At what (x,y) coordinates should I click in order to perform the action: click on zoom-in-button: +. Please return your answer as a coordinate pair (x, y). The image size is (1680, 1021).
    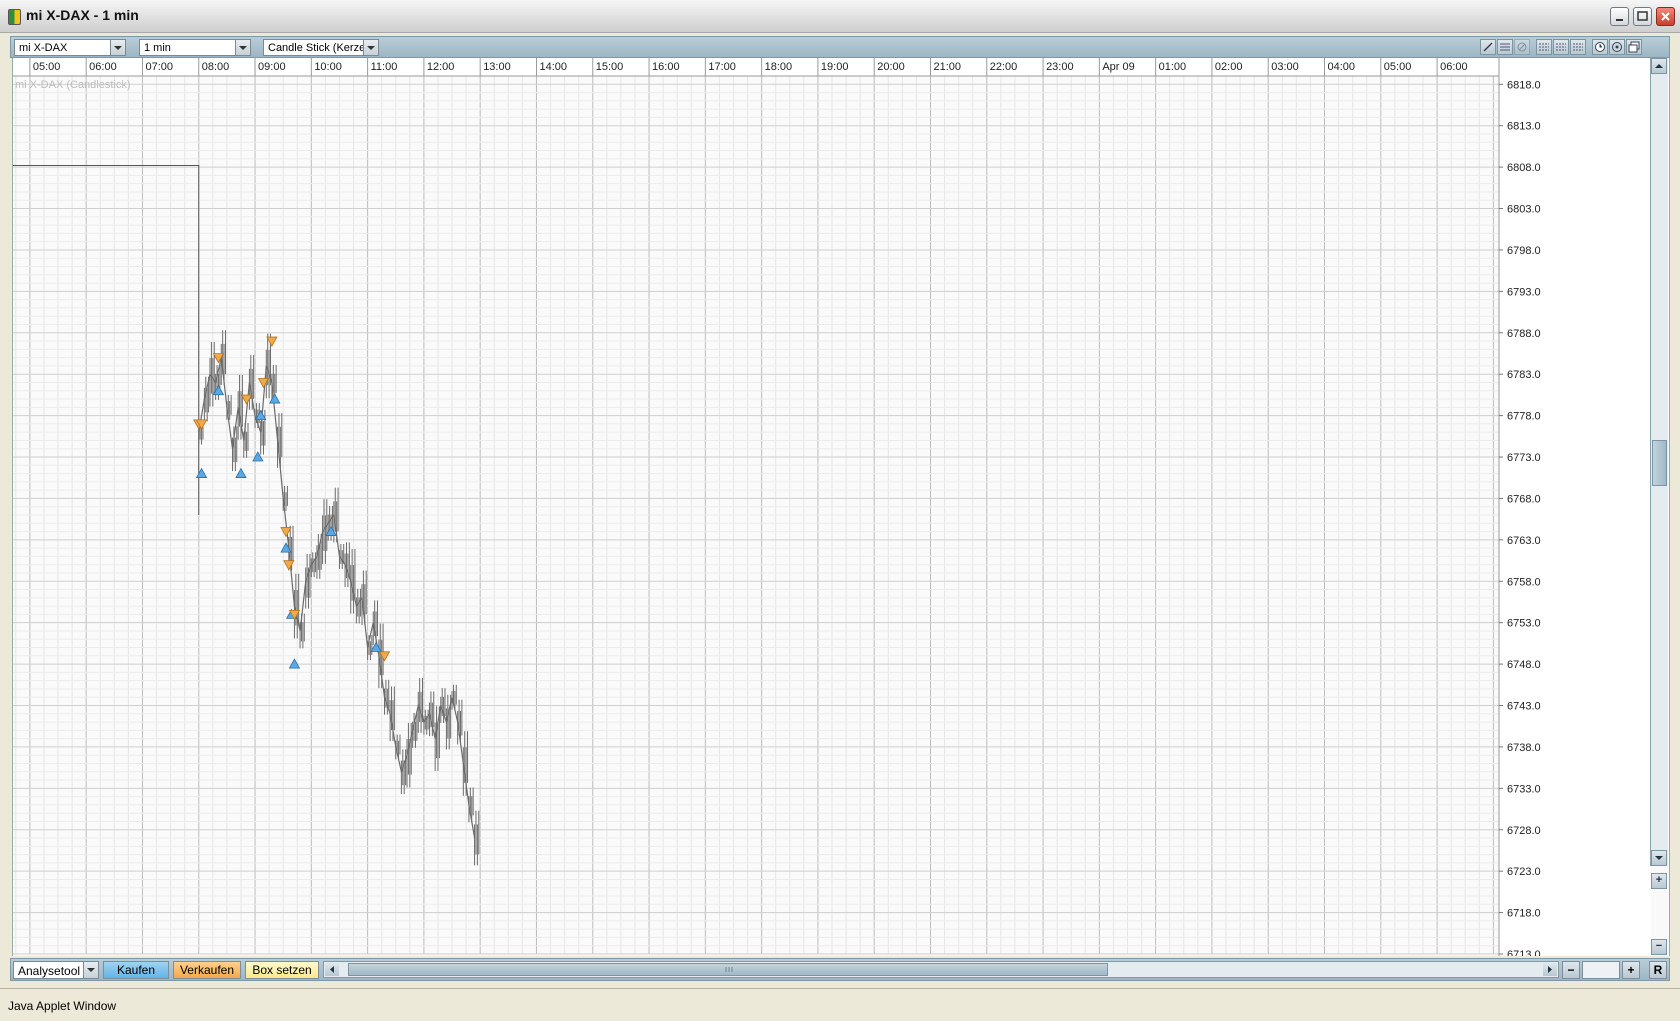
    Looking at the image, I should click on (1631, 970).